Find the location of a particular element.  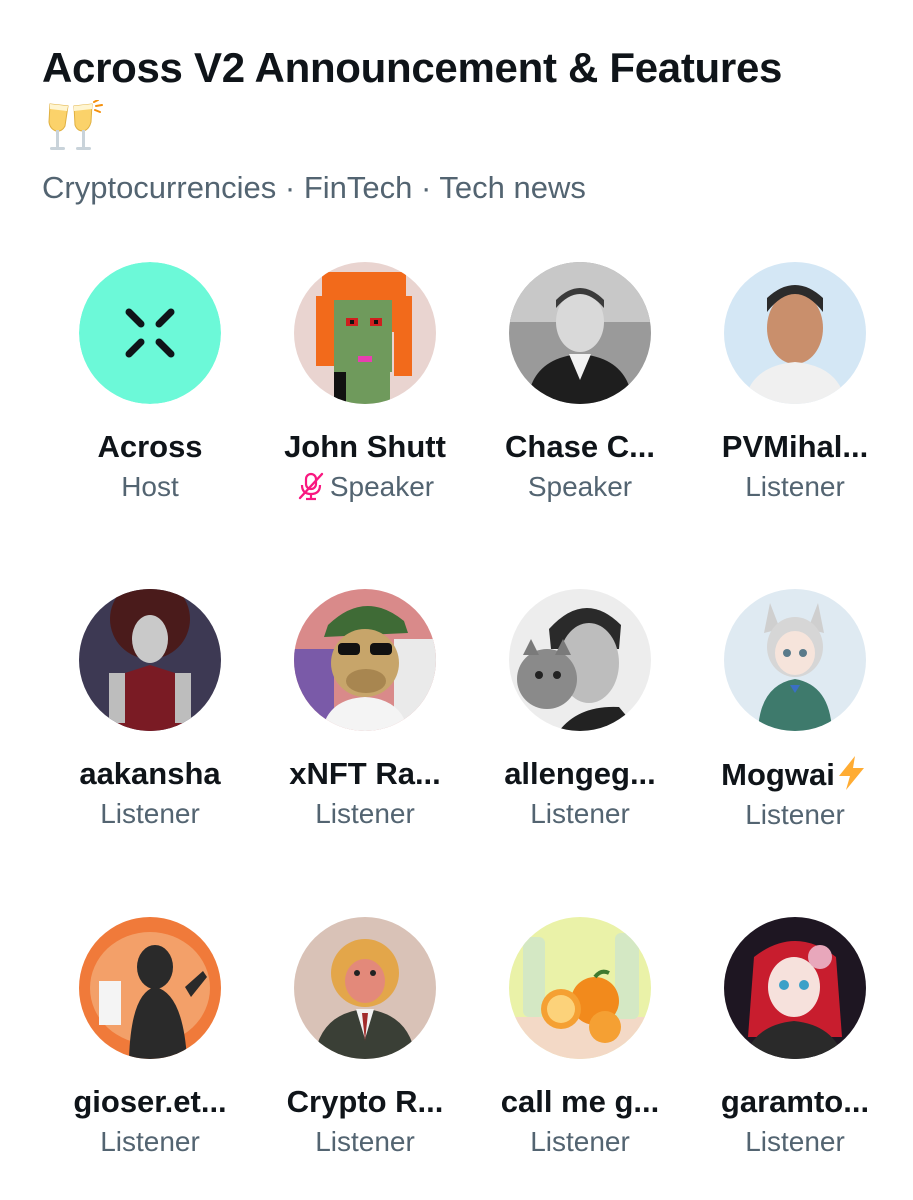

participant-aakansha: aakansha Listener is located at coordinates (150, 710).